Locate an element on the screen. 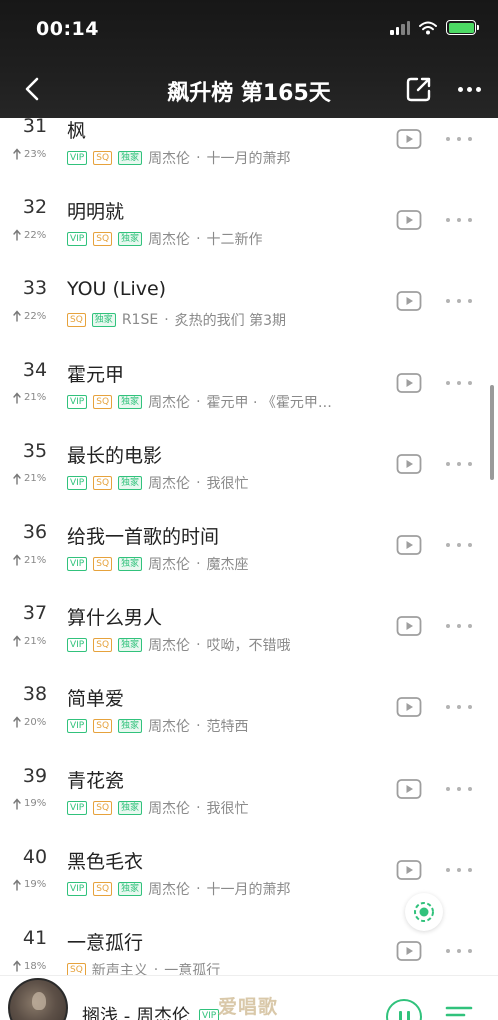  rank-trend: 19% is located at coordinates (29, 885).